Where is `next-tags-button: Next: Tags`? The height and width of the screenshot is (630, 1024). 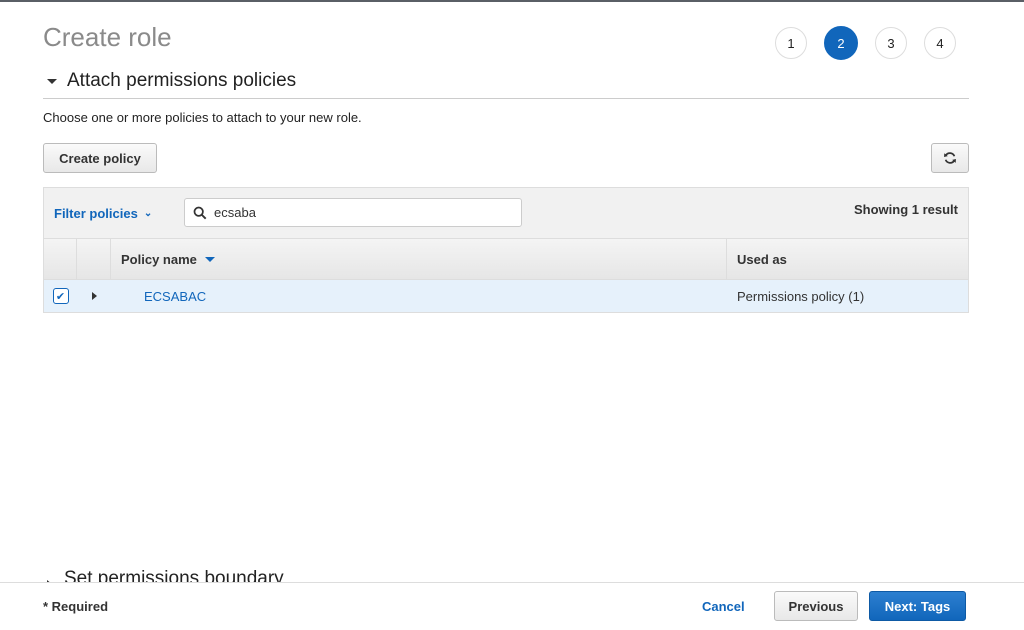 next-tags-button: Next: Tags is located at coordinates (917, 606).